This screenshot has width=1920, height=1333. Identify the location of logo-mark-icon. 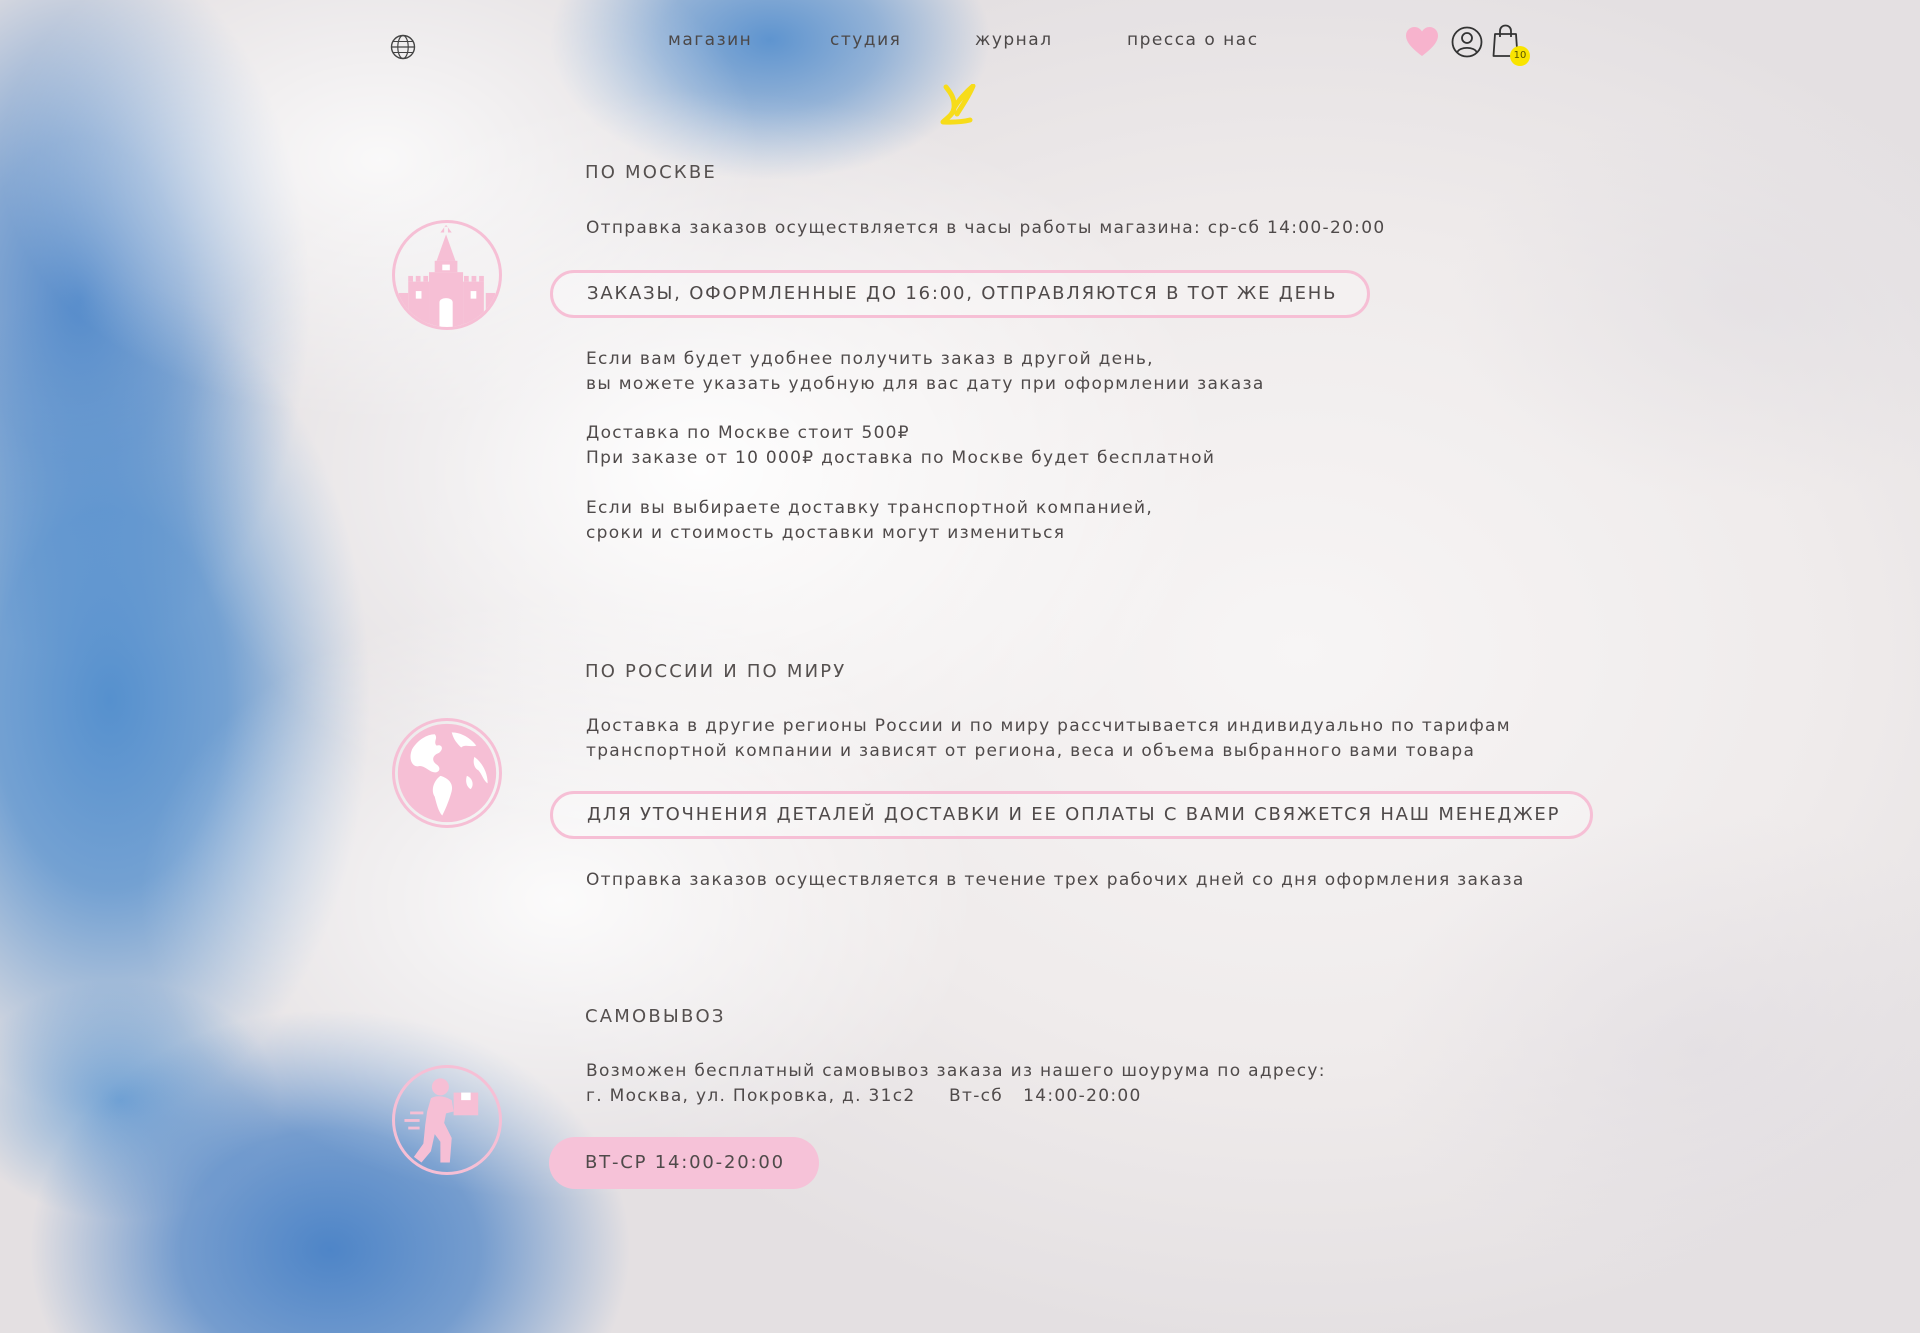
(958, 104).